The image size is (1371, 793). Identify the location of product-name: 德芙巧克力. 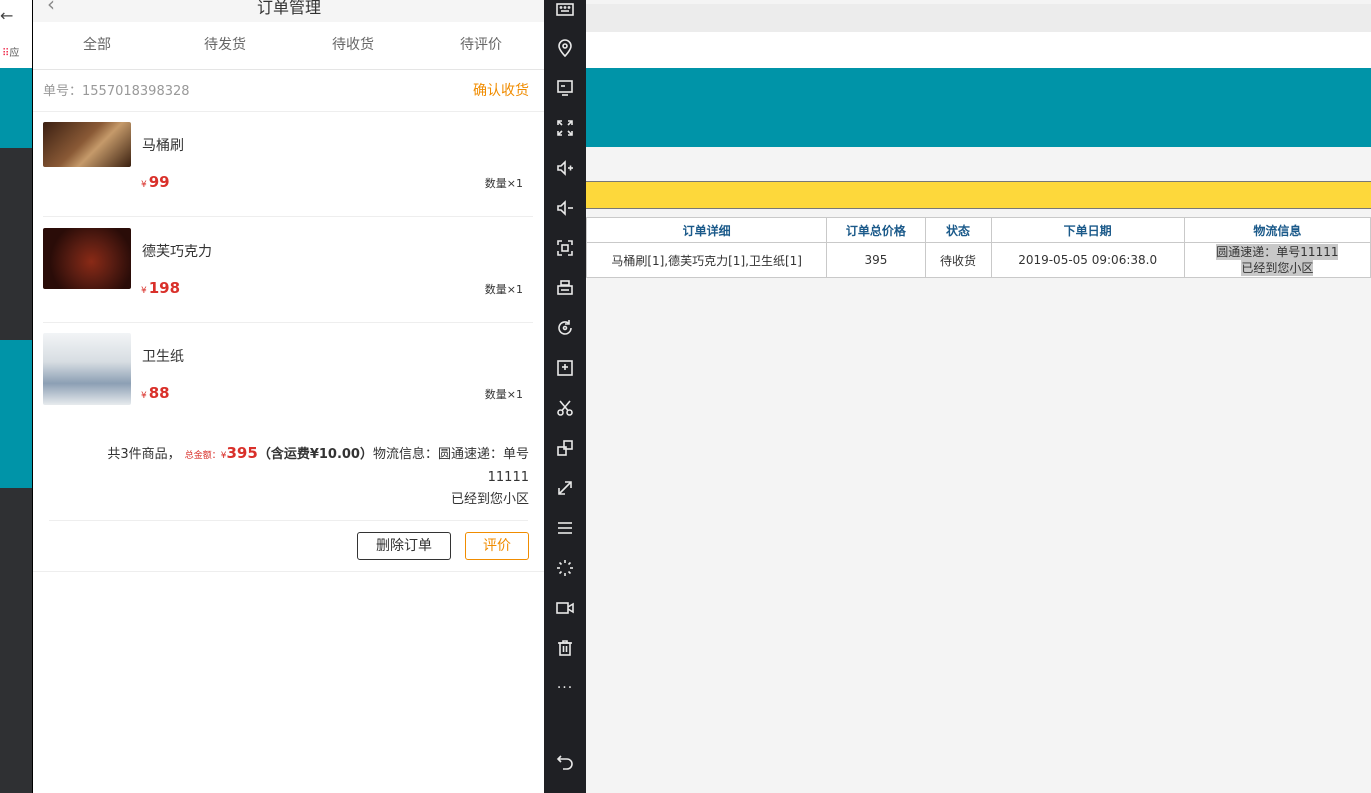
(177, 252).